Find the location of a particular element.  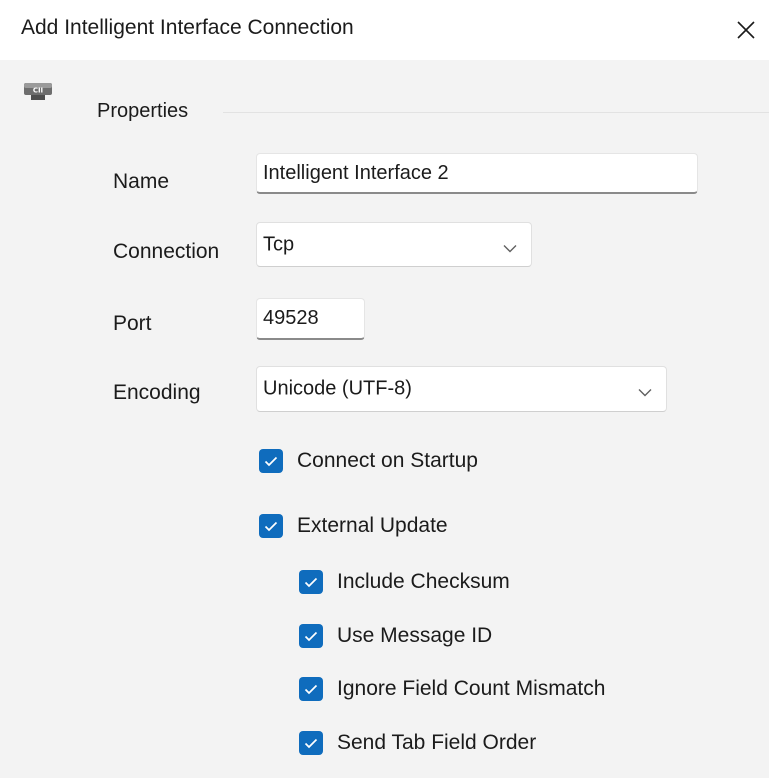

external-update-label: External Update is located at coordinates (372, 525).